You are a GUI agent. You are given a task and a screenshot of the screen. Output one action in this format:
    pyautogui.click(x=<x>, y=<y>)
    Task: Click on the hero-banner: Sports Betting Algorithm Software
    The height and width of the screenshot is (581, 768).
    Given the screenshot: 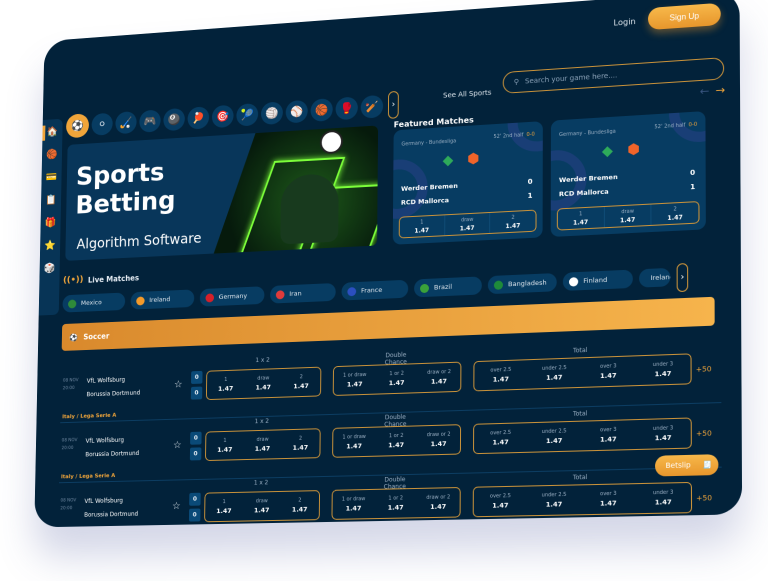 What is the action you would take?
    pyautogui.click(x=222, y=193)
    